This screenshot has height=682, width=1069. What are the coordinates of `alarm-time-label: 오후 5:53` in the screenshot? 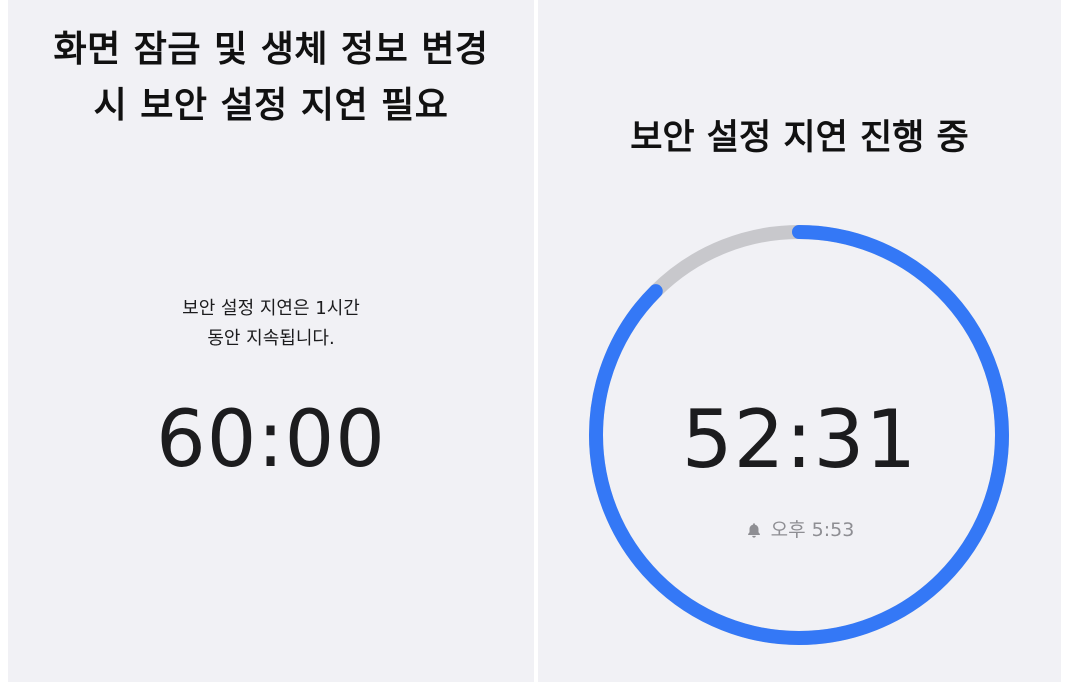 It's located at (812, 530).